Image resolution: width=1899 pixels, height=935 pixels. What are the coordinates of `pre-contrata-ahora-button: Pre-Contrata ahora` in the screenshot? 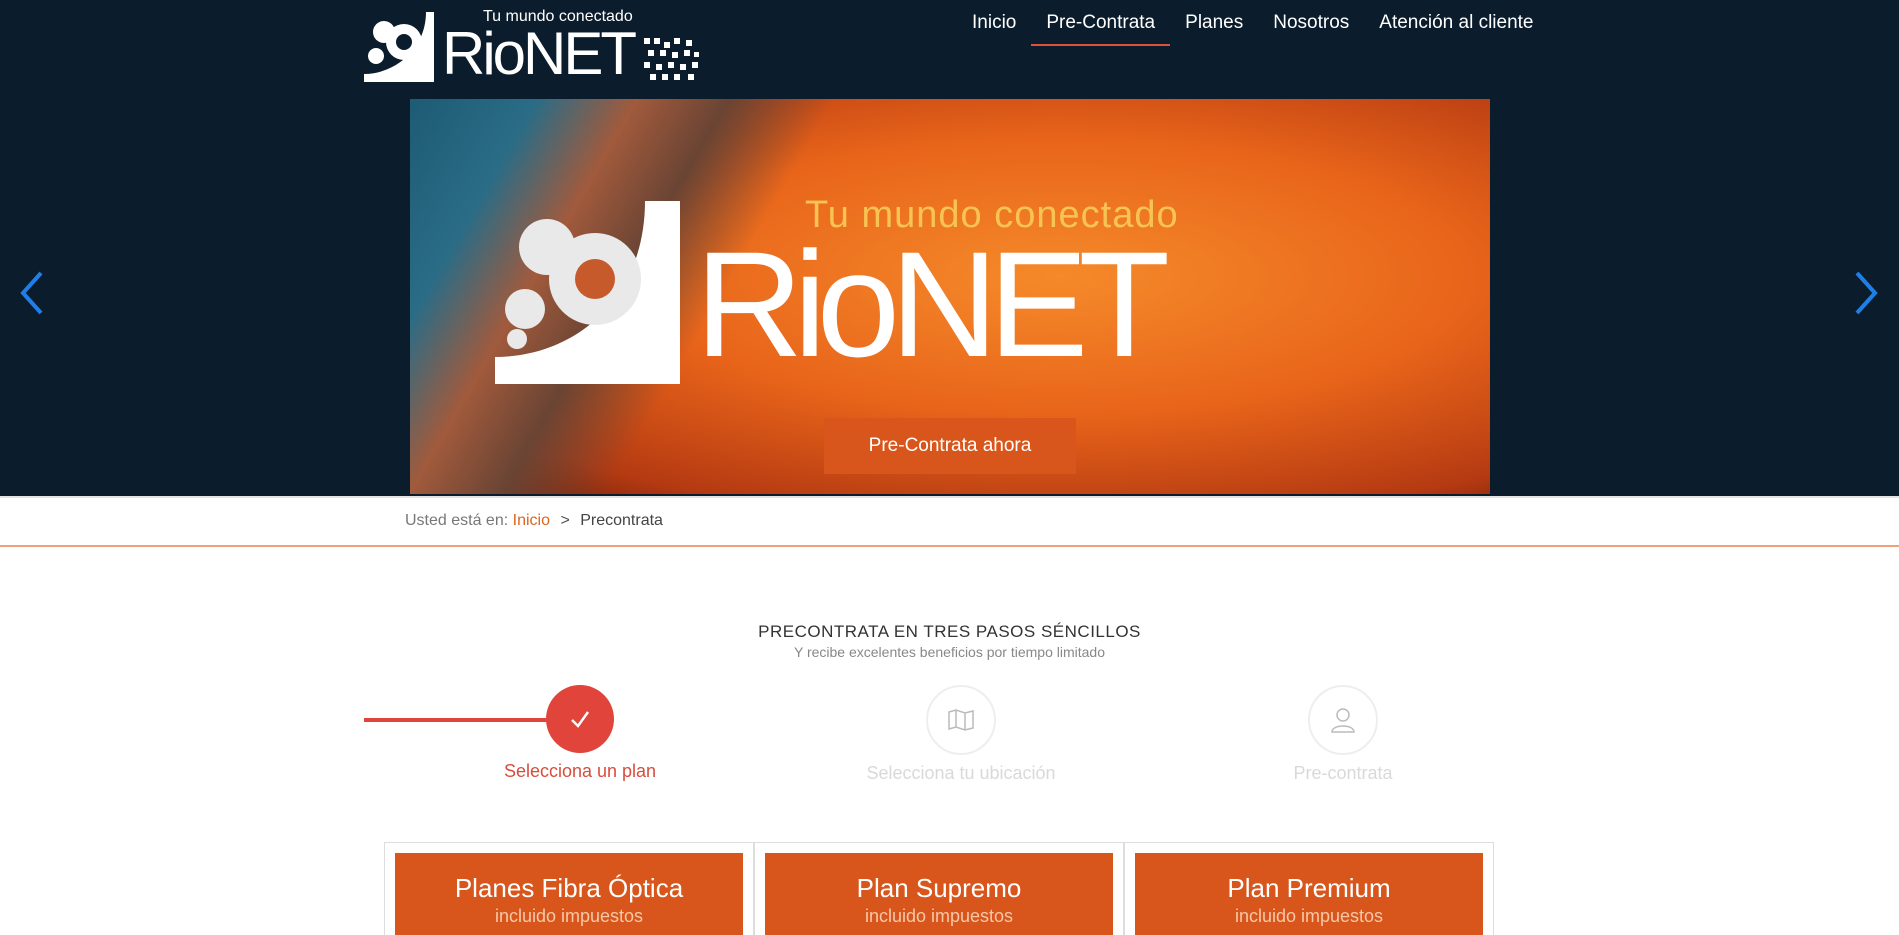 It's located at (950, 446).